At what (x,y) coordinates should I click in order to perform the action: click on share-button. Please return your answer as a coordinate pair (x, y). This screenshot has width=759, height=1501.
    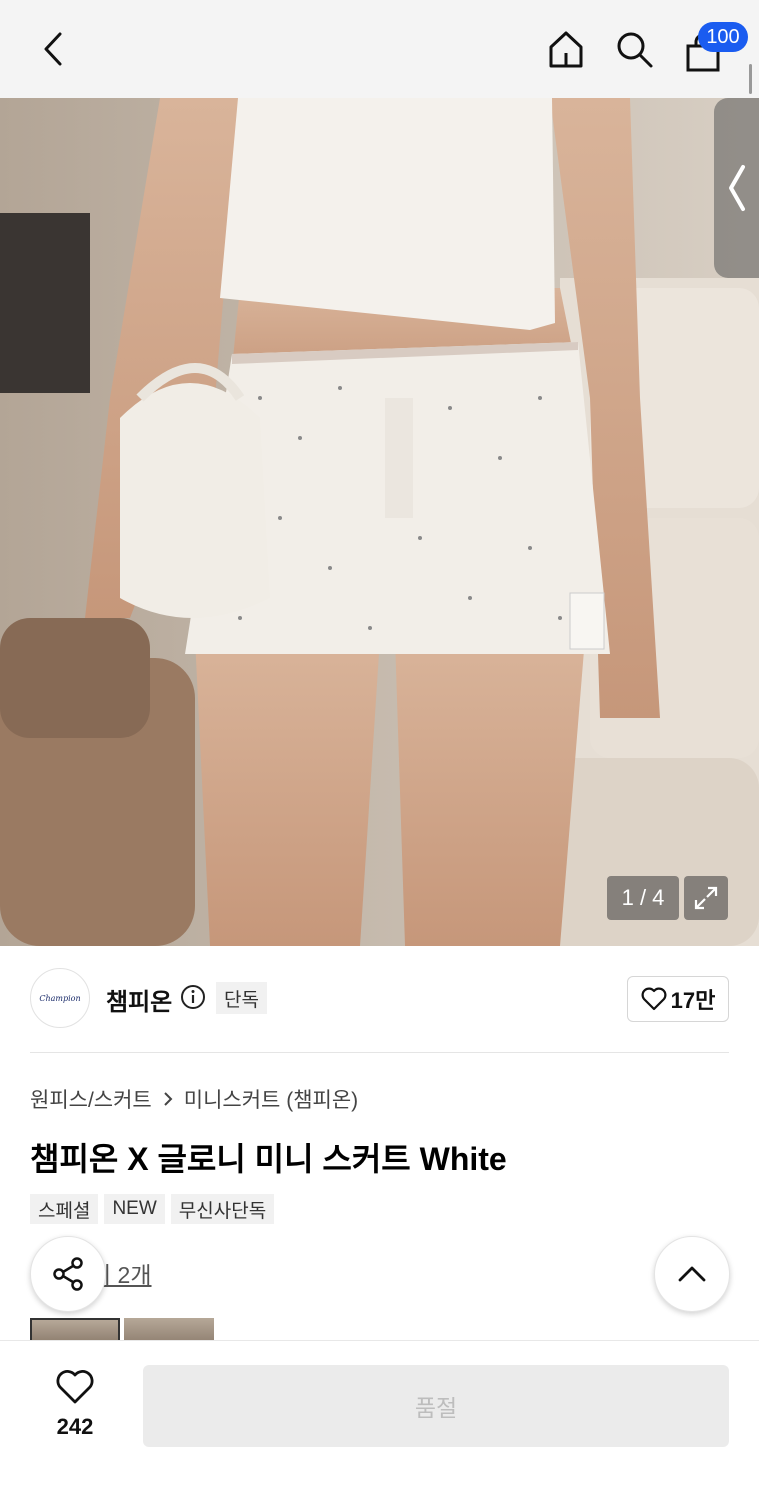
    Looking at the image, I should click on (68, 1274).